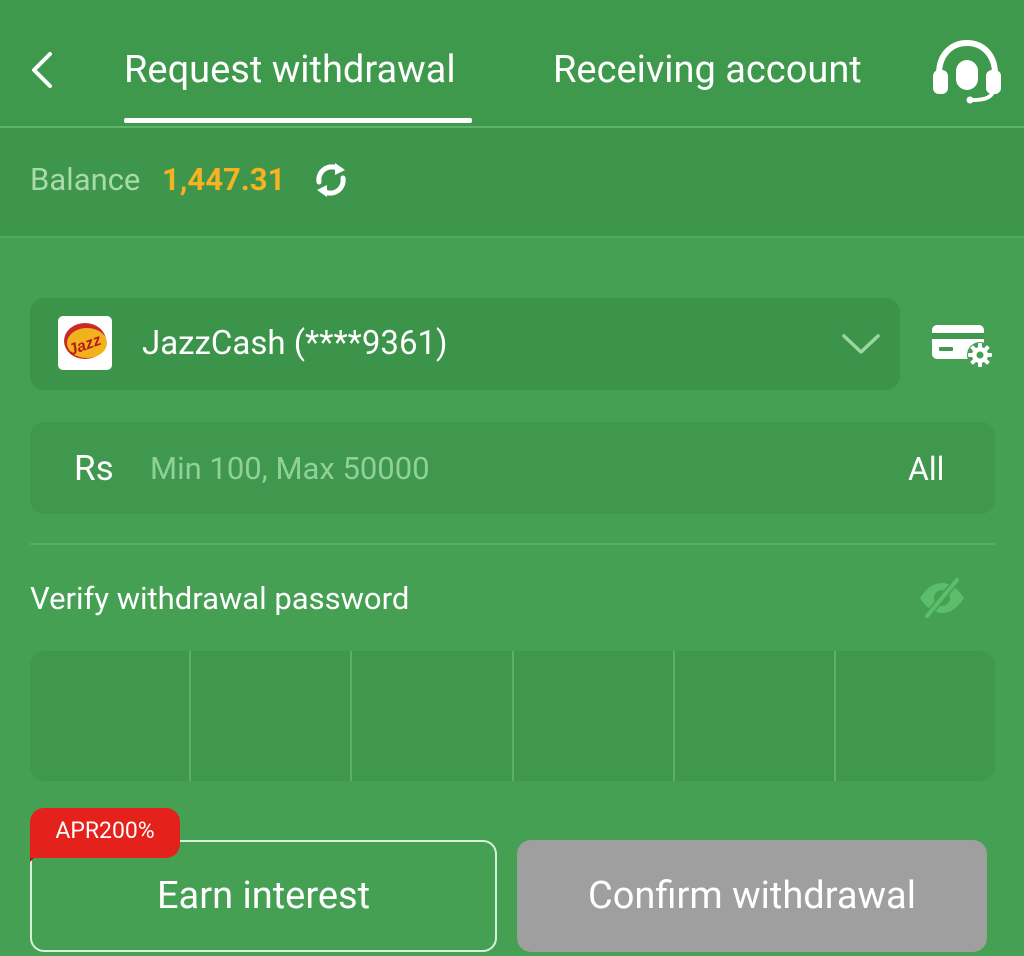  What do you see at coordinates (752, 896) in the screenshot?
I see `confirm-withdrawal-button: Confirm withdrawal` at bounding box center [752, 896].